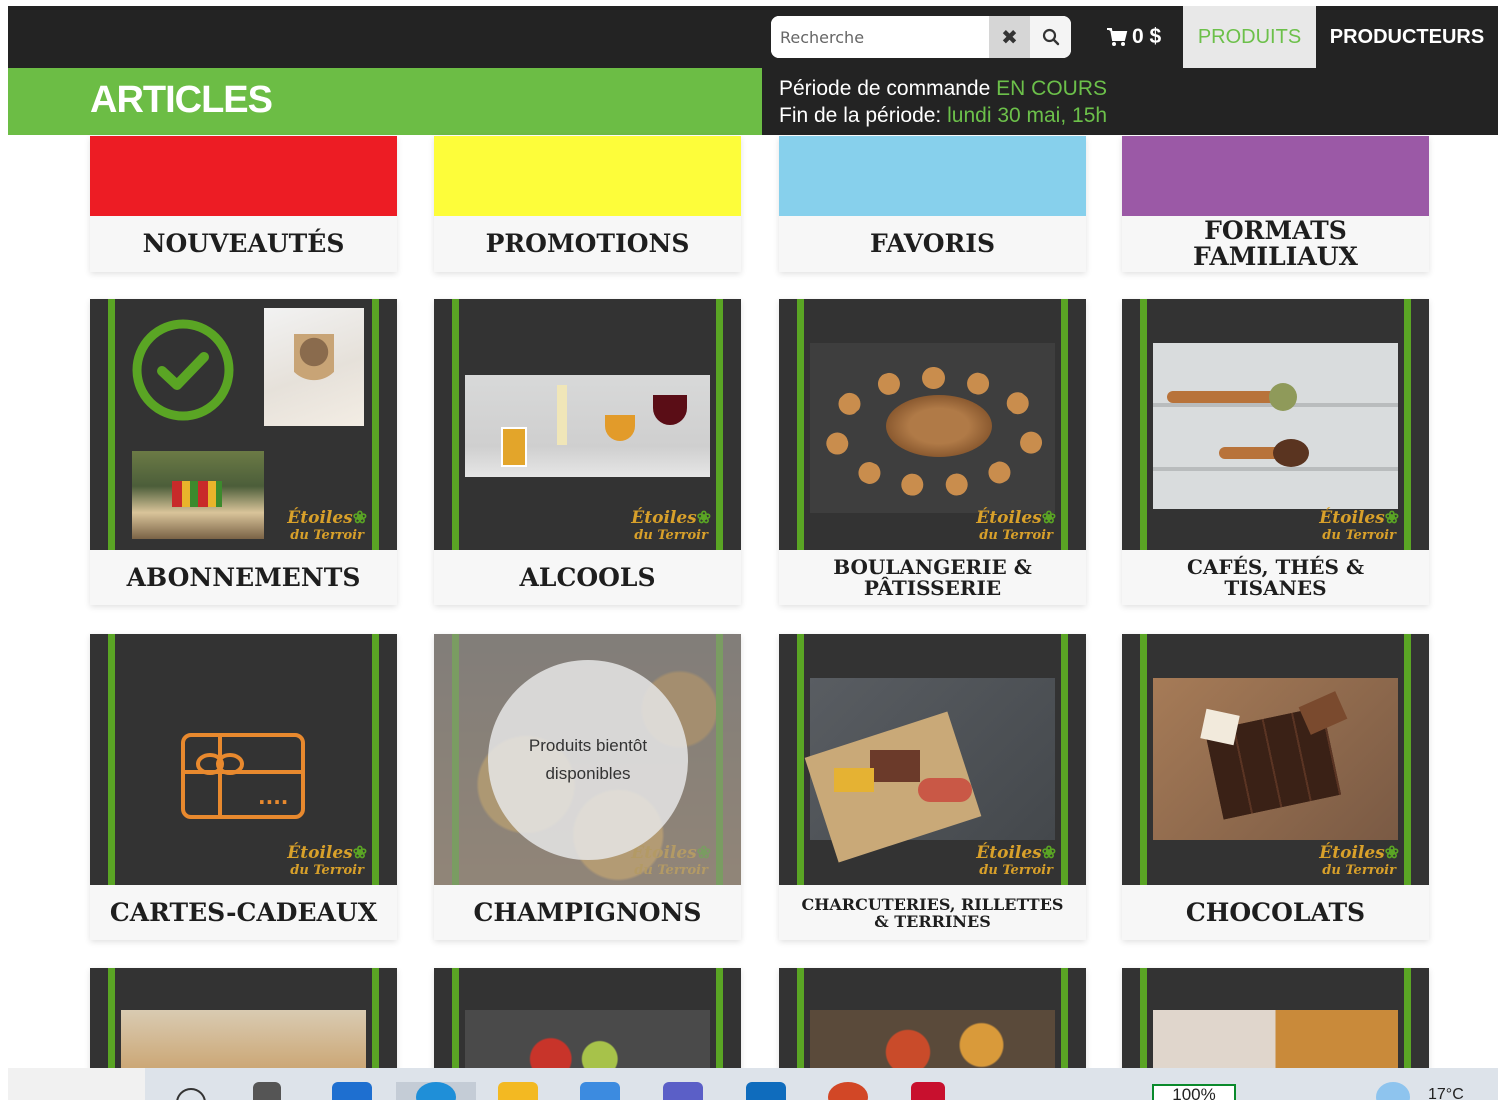 The height and width of the screenshot is (1100, 1498). What do you see at coordinates (932, 912) in the screenshot?
I see `category-label: CHARCUTERIES, RILLETTES & TERRINES` at bounding box center [932, 912].